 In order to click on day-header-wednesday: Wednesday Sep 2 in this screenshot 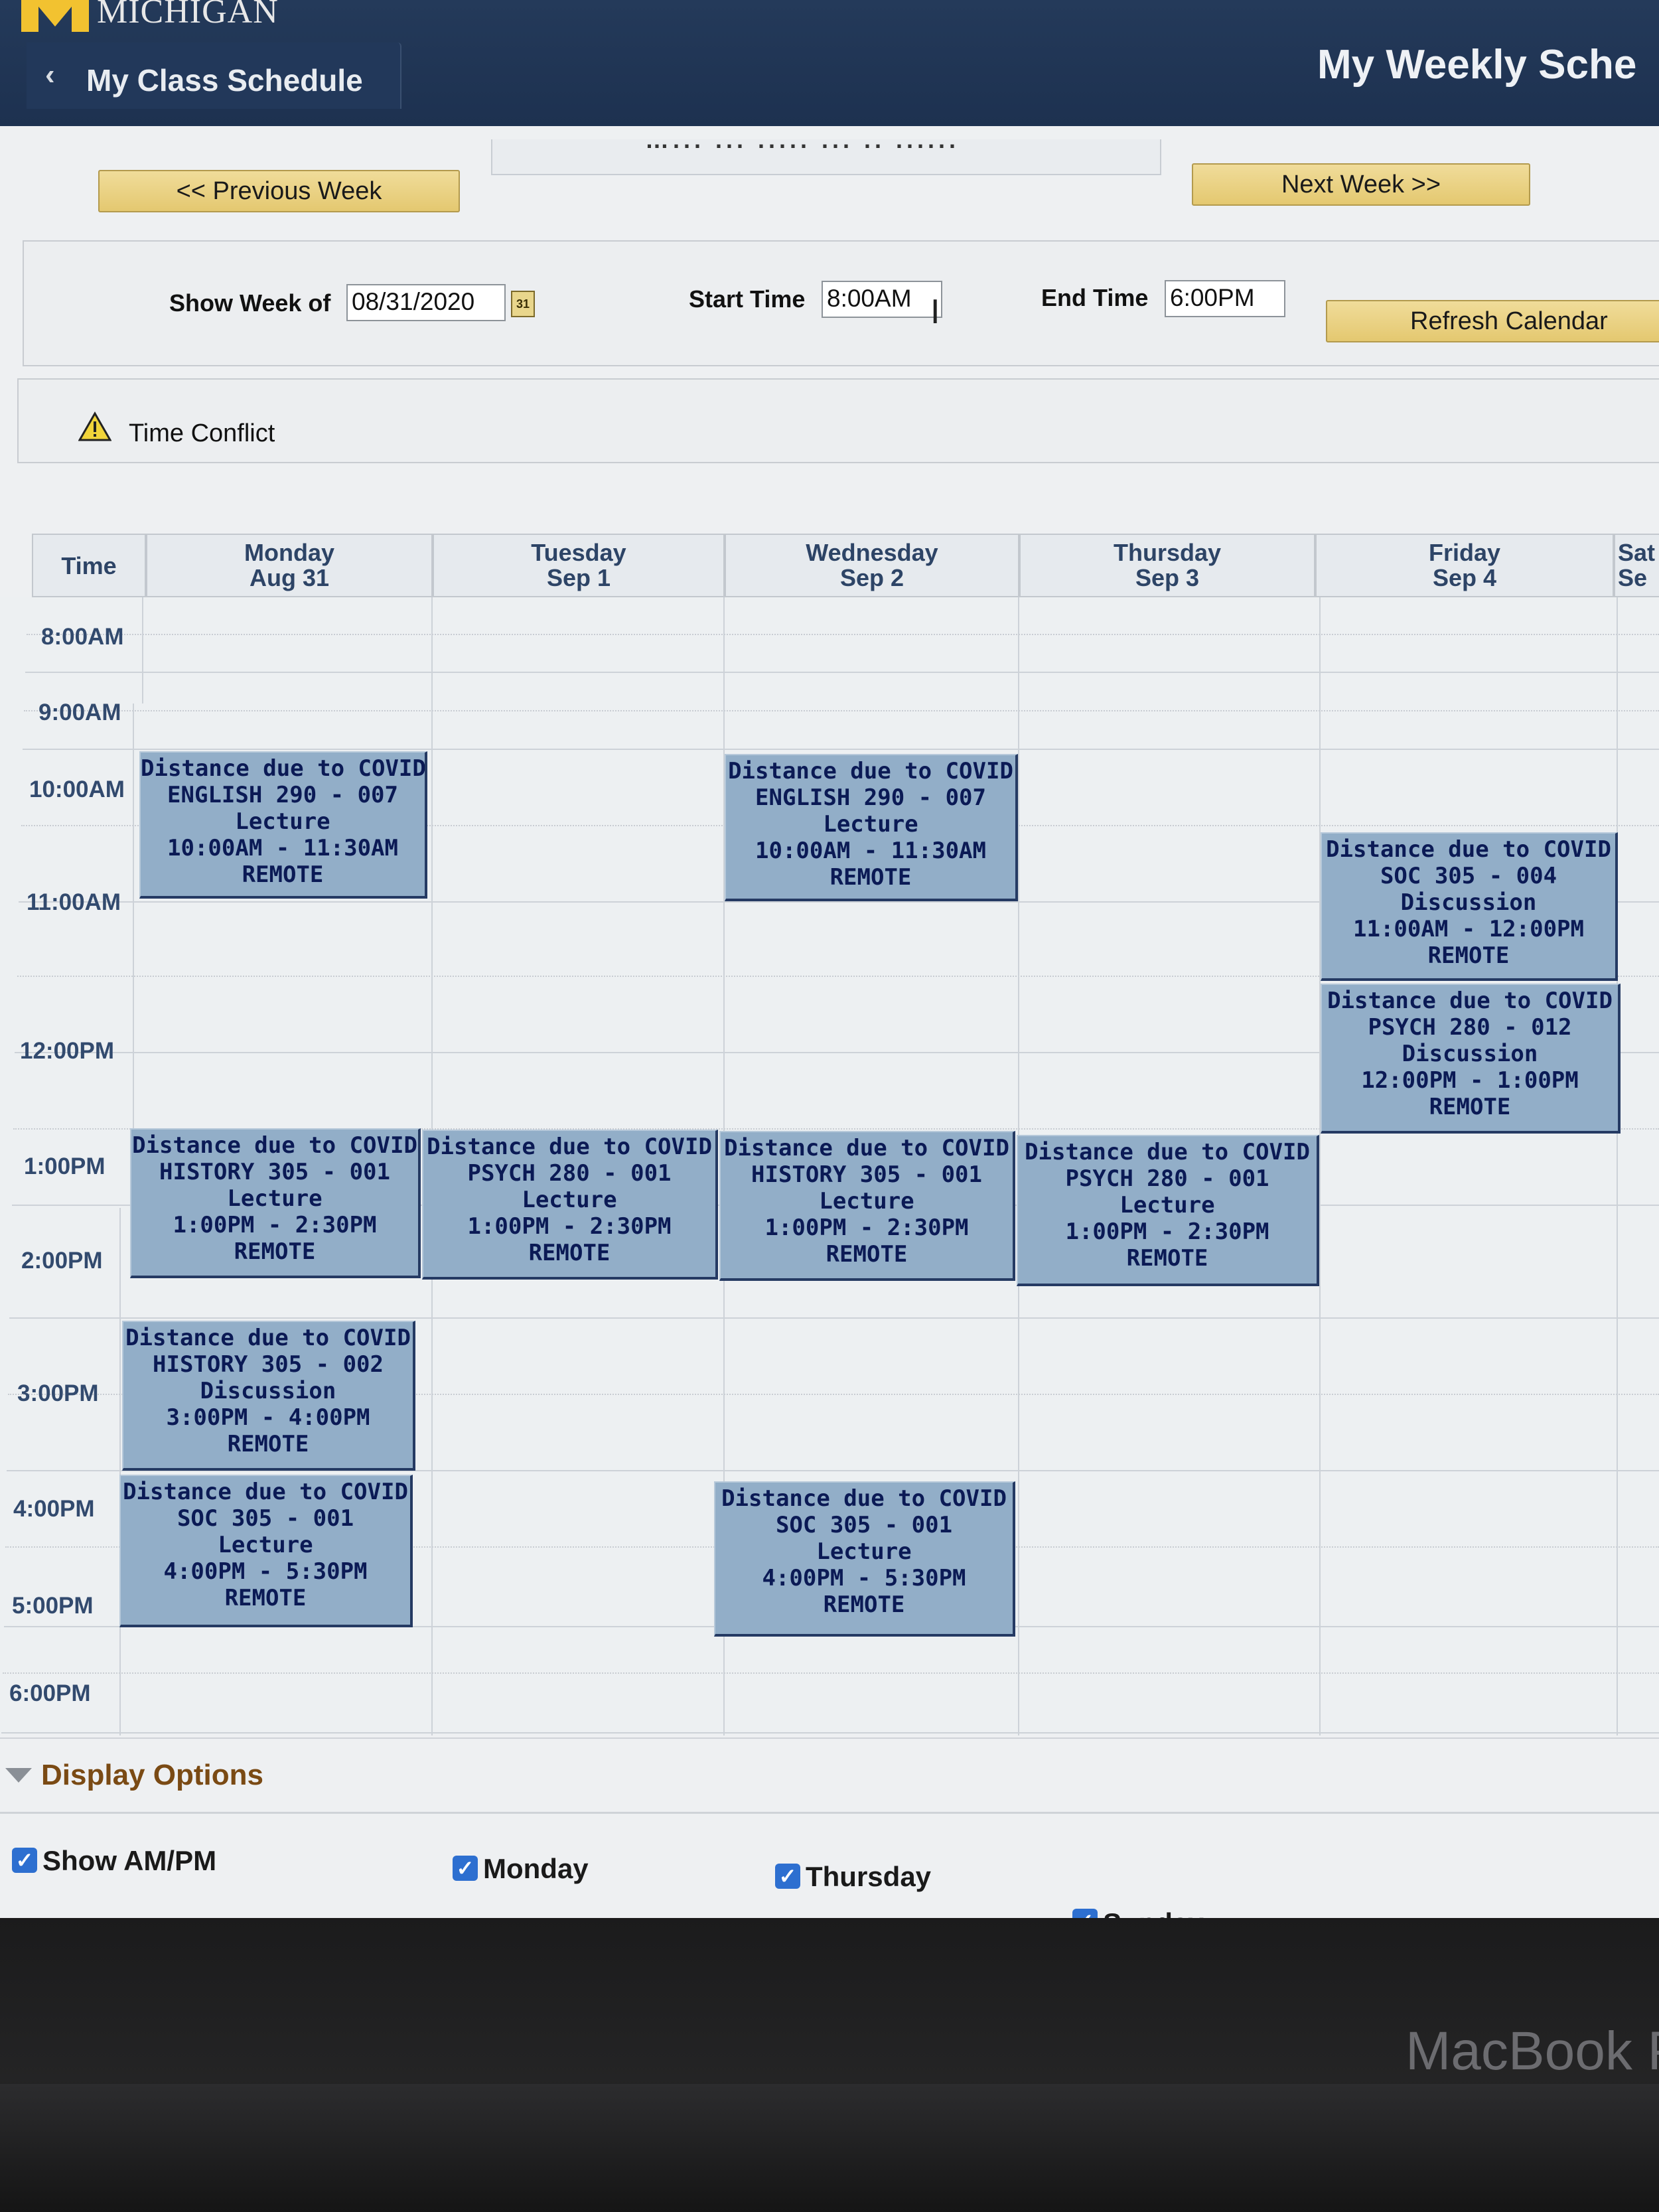, I will do `click(872, 565)`.